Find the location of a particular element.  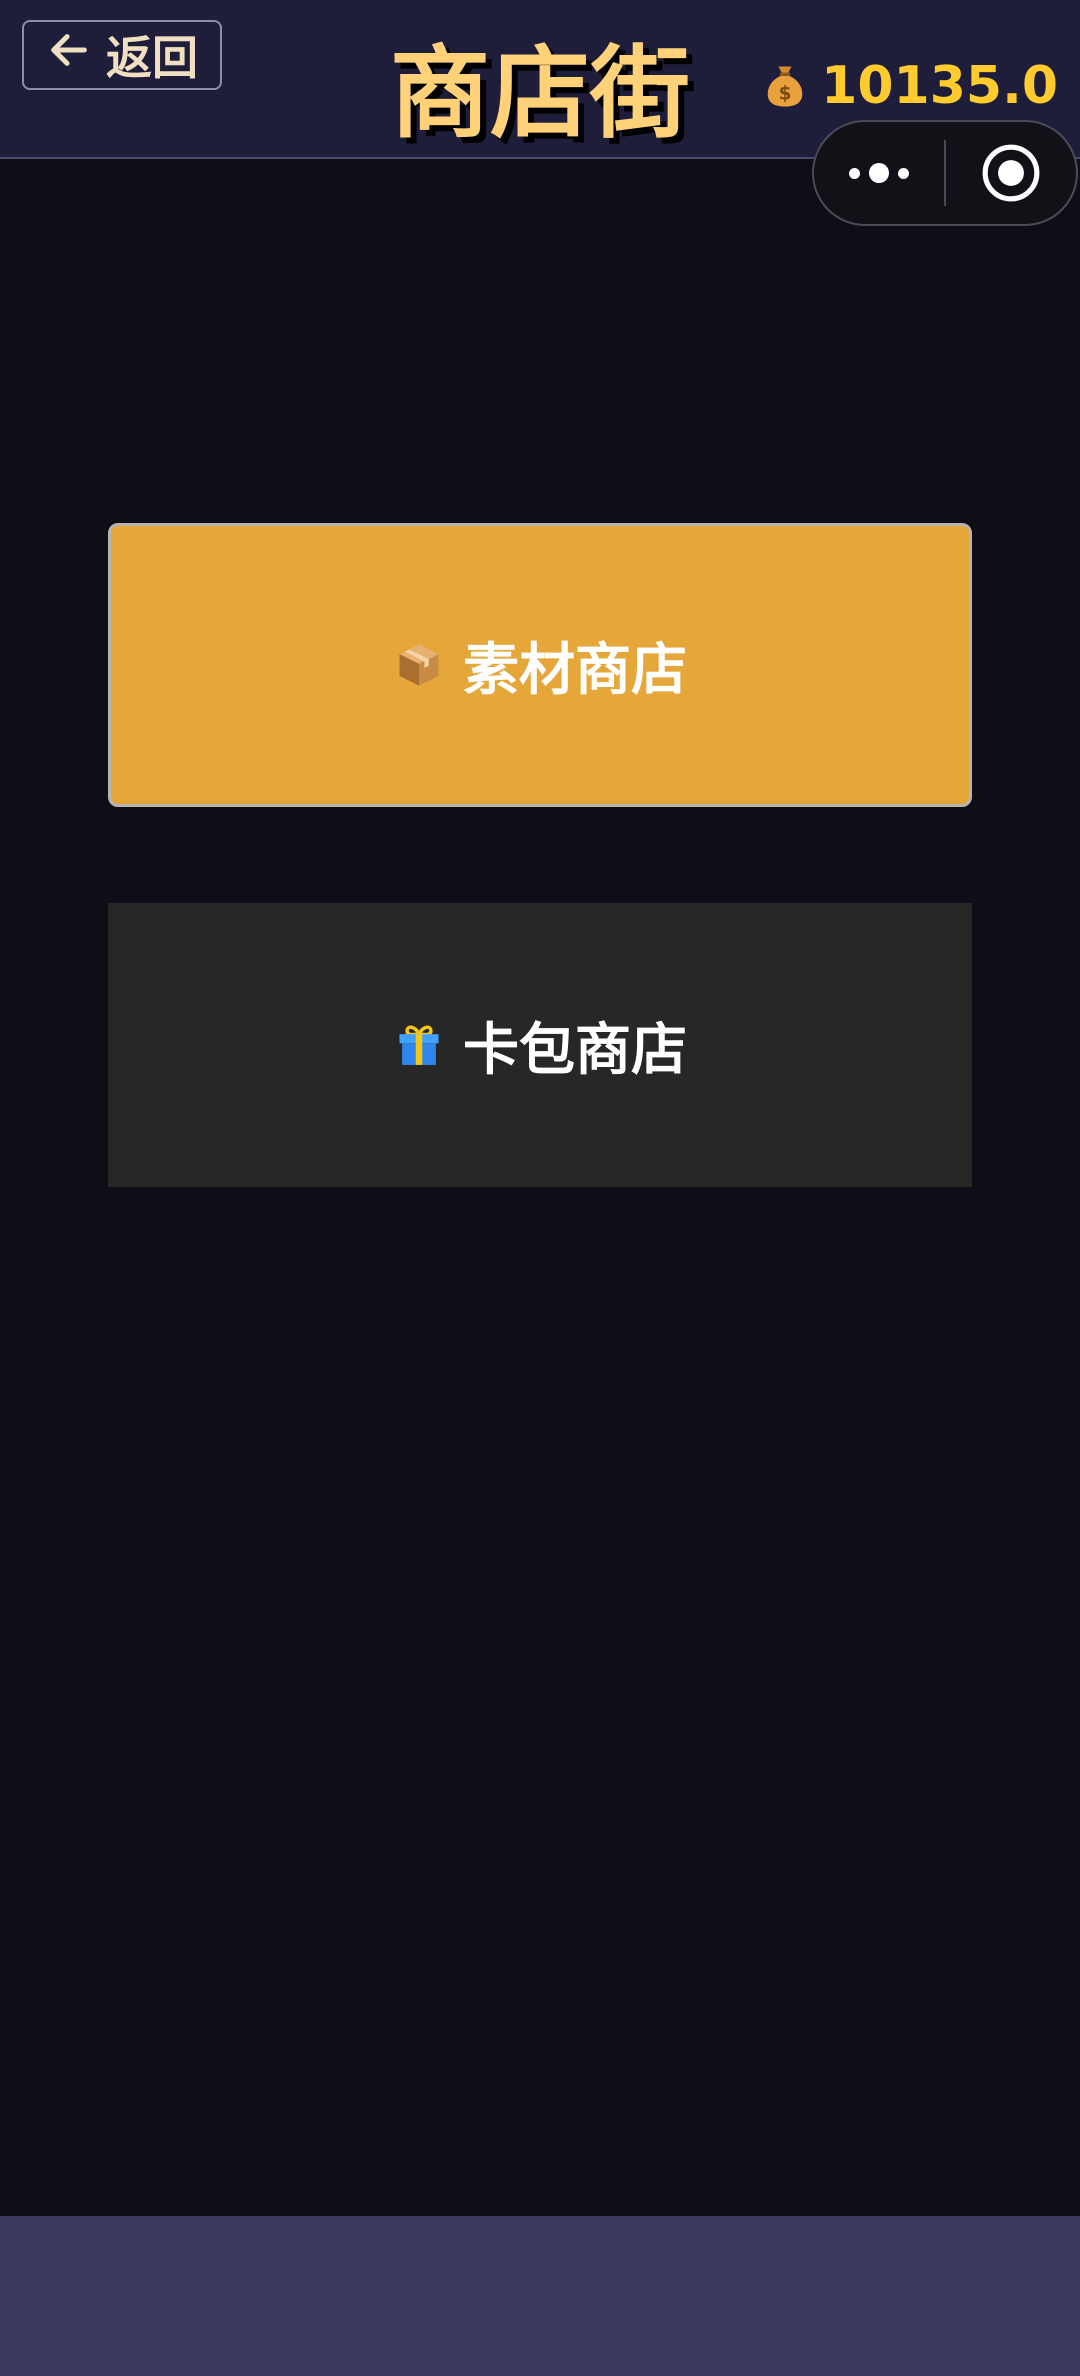

money-bag-icon: $ is located at coordinates (785, 86).